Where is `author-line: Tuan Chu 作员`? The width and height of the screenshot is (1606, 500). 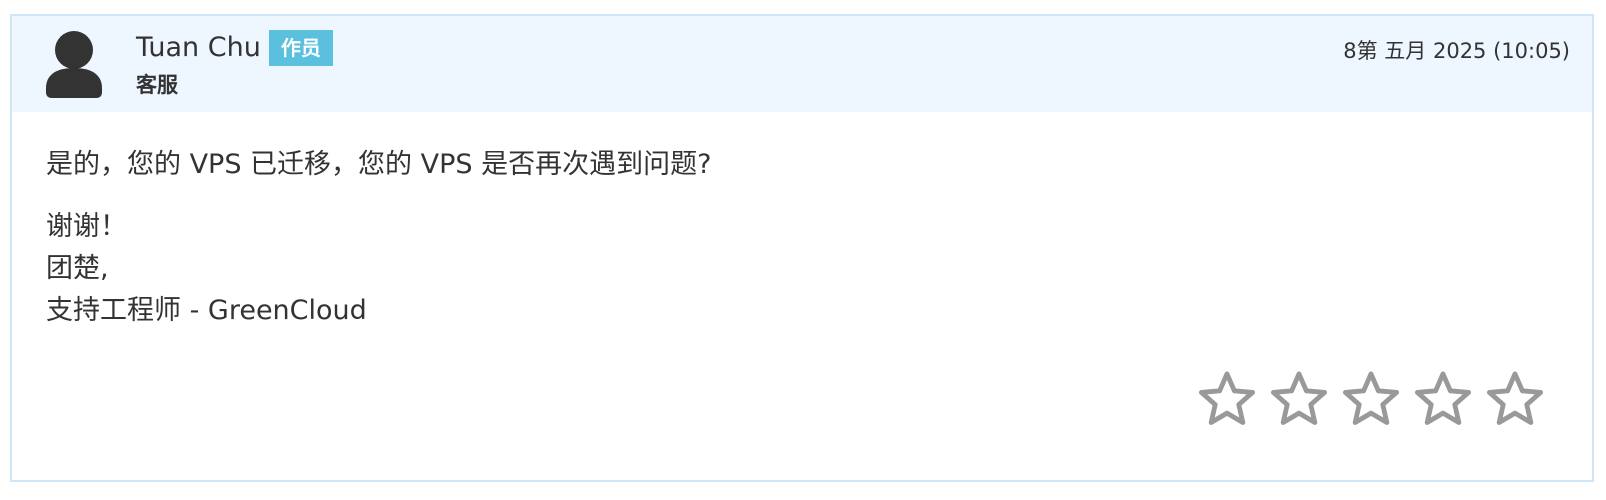
author-line: Tuan Chu 作员 is located at coordinates (234, 48).